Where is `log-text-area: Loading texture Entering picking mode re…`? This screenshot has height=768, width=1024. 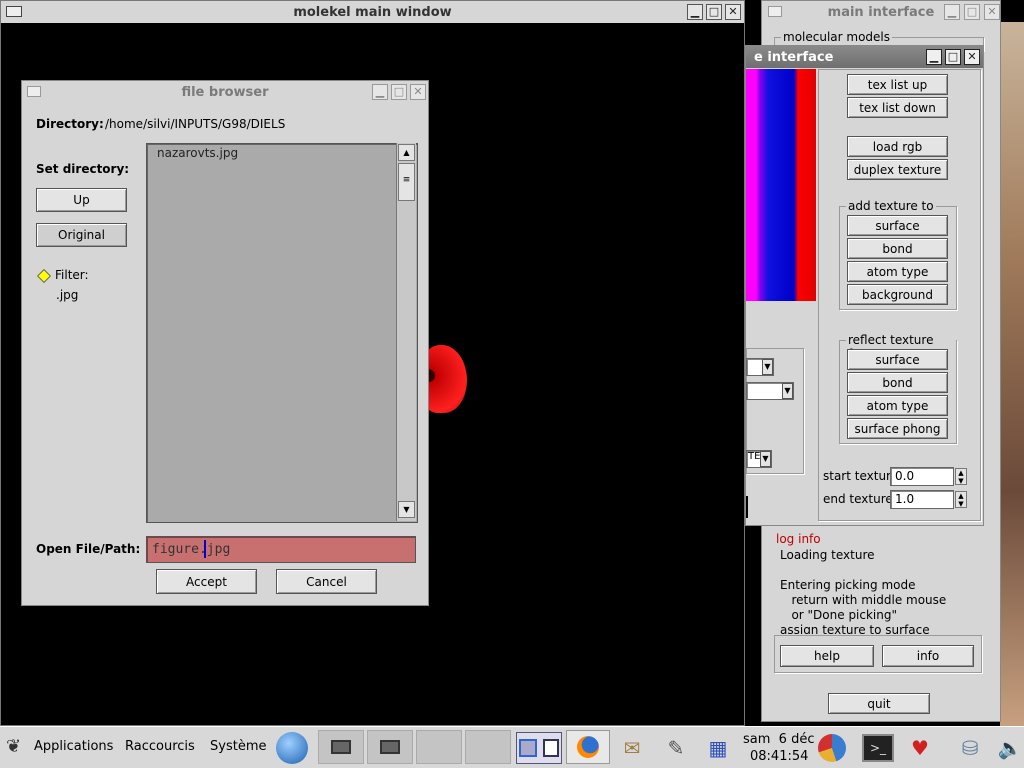
log-text-area: Loading texture Entering picking mode re… is located at coordinates (885, 590).